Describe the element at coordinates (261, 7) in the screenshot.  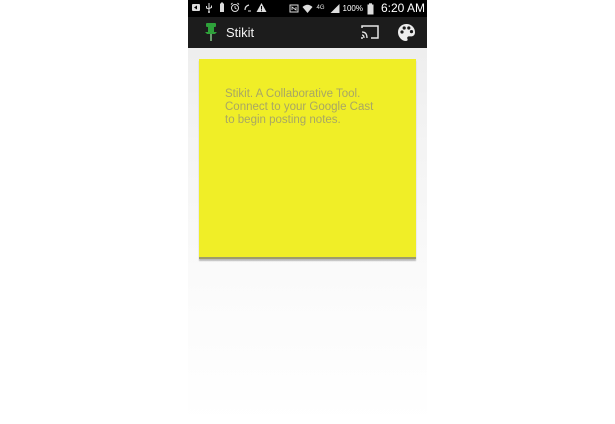
I see `warning-icon` at that location.